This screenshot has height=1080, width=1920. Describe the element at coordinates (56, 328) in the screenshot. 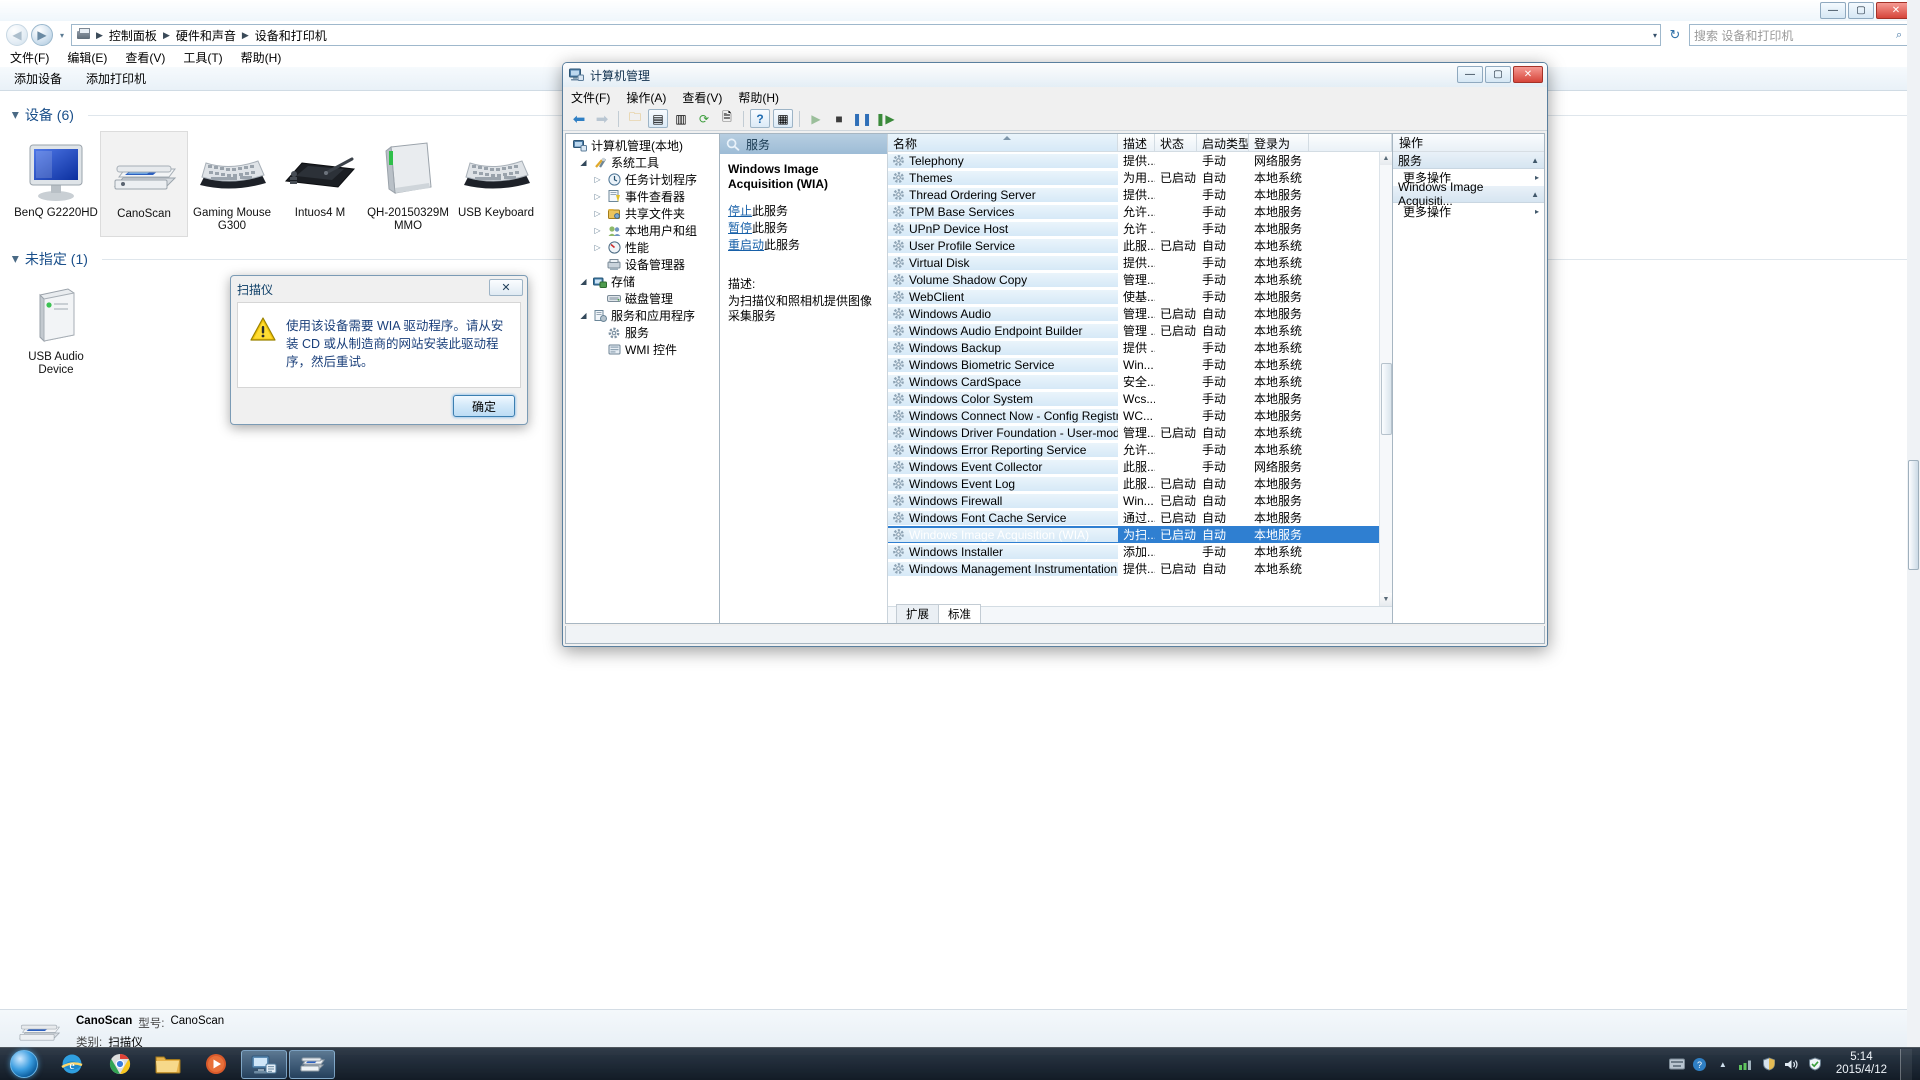

I see `device-item-usb-audio: USB Audio Device` at that location.